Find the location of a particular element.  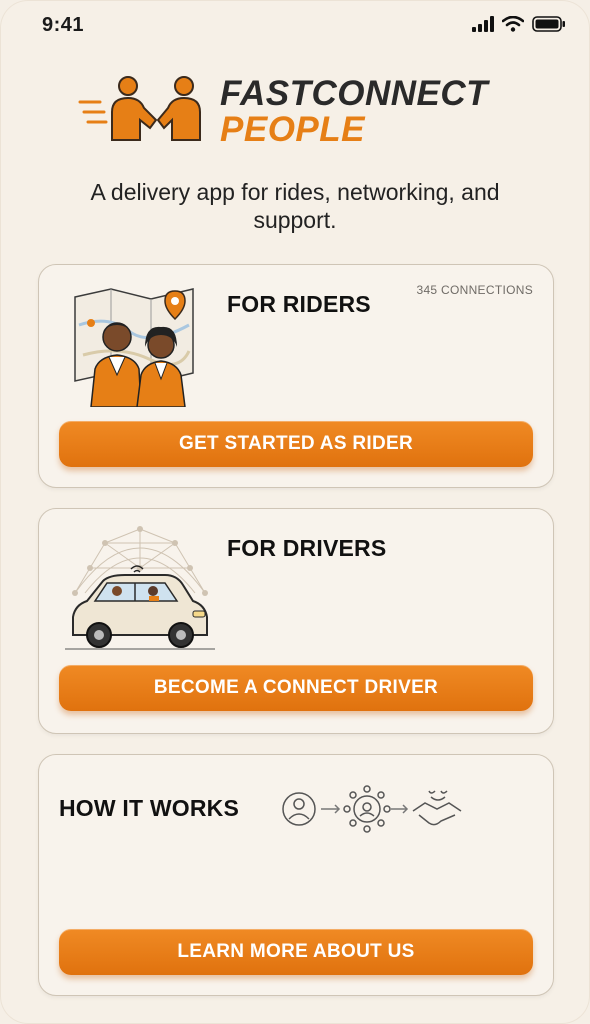

handshake-logo-icon is located at coordinates (139, 108).